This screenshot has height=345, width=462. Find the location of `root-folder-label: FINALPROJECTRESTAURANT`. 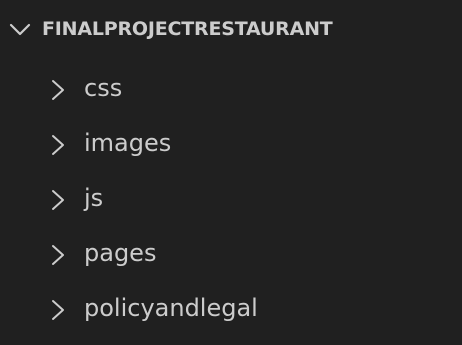

root-folder-label: FINALPROJECTRESTAURANT is located at coordinates (187, 29).